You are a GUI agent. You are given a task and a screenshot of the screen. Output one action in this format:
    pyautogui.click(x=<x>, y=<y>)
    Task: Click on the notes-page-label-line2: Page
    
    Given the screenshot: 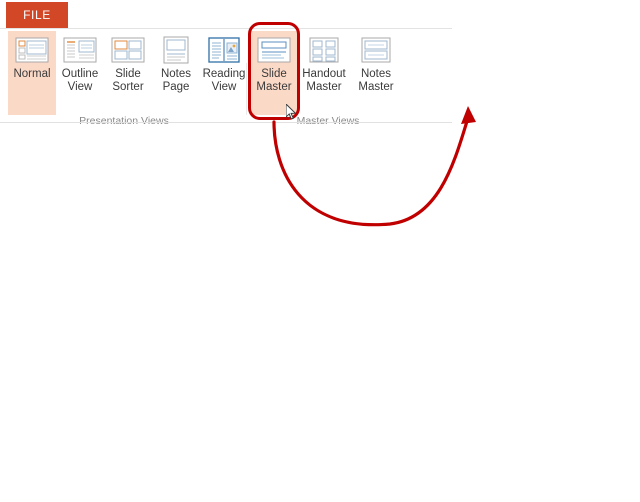 What is the action you would take?
    pyautogui.click(x=176, y=87)
    